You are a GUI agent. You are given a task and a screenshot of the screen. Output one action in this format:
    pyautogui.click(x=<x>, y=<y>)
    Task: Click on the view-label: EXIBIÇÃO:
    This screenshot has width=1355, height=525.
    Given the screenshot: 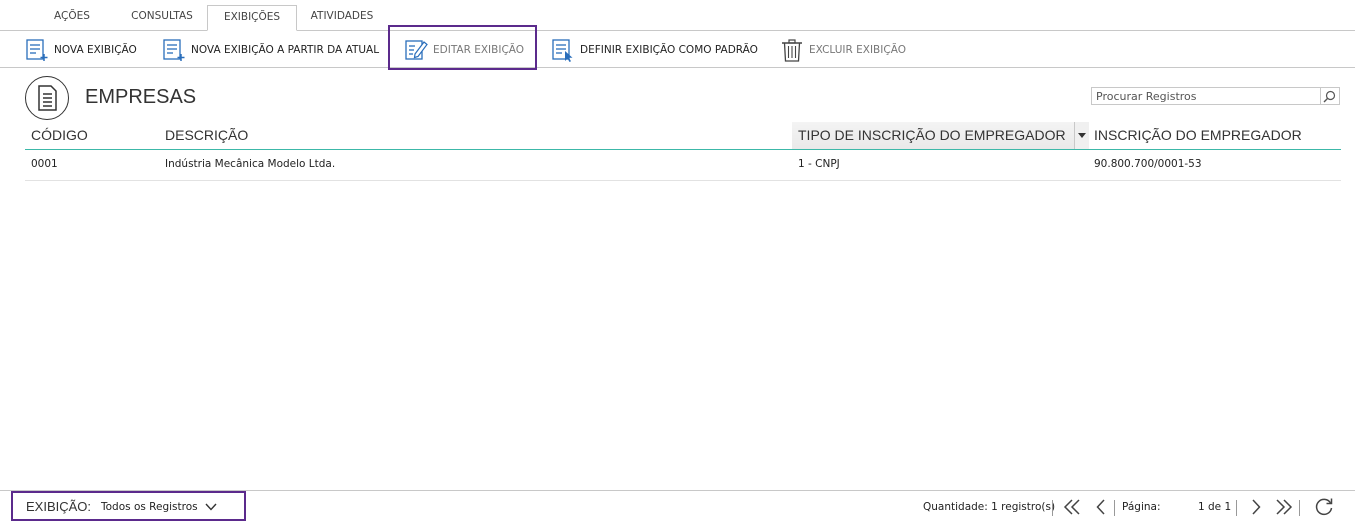 What is the action you would take?
    pyautogui.click(x=59, y=506)
    